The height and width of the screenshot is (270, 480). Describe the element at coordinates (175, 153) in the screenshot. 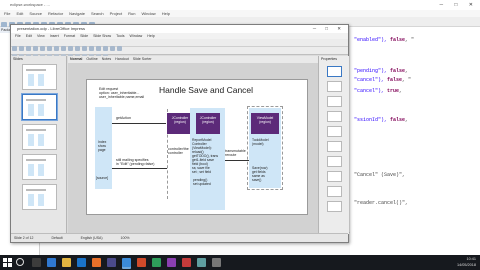

I see `note-line: controller` at that location.